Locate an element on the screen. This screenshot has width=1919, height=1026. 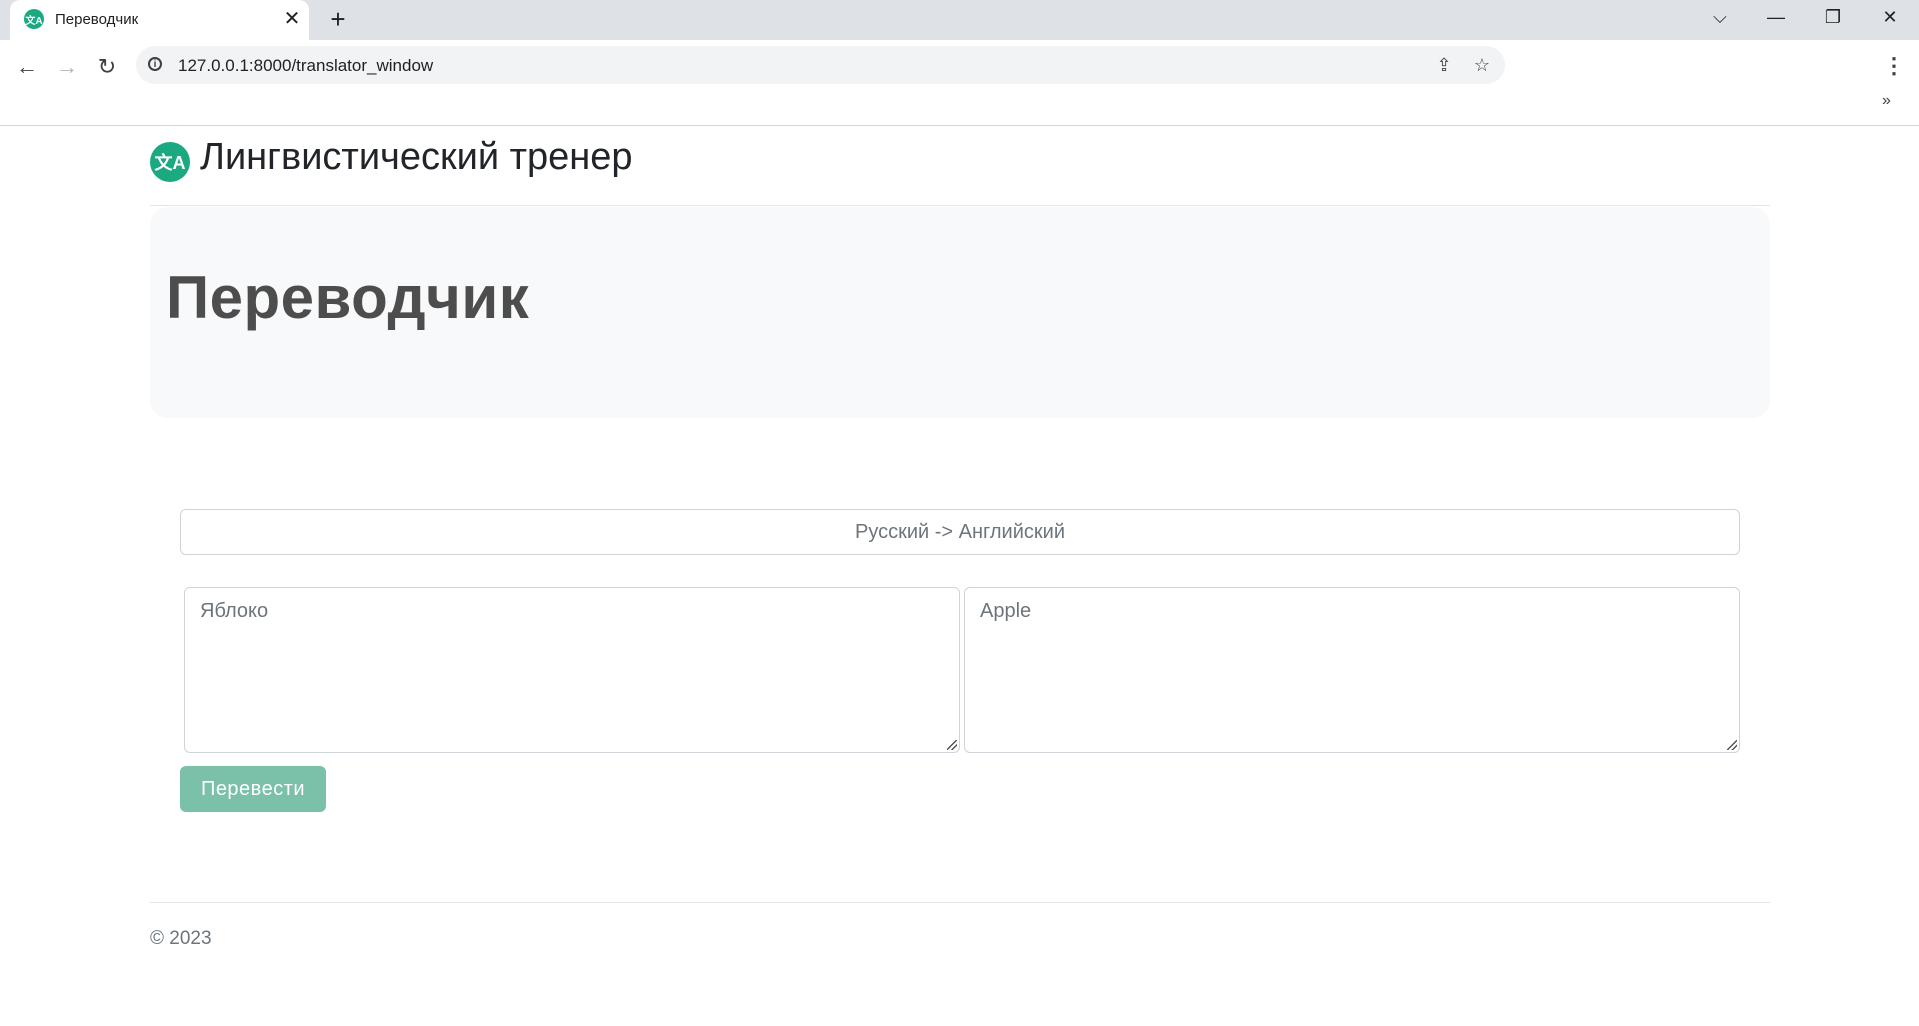
source-text: Яблоко is located at coordinates (234, 611).